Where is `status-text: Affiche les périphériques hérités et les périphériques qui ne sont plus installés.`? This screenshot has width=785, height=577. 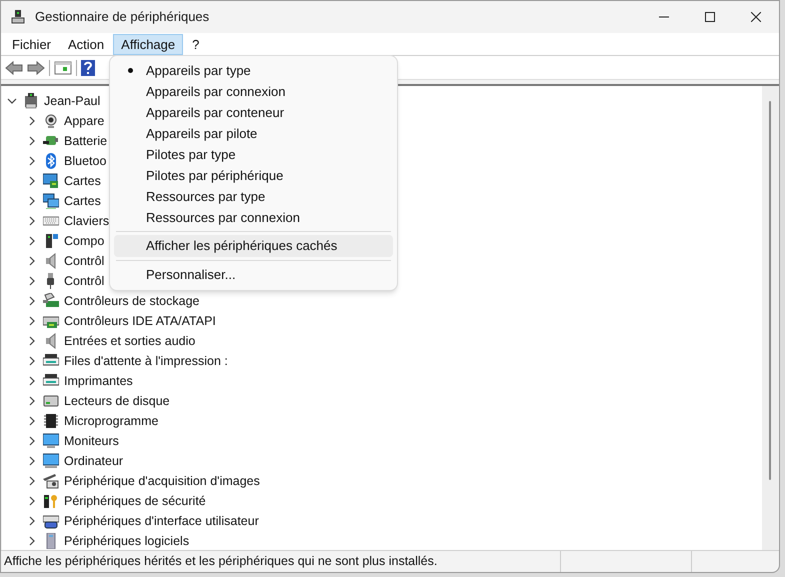 status-text: Affiche les périphériques hérités et les périphériques qui ne sont plus installés. is located at coordinates (220, 561).